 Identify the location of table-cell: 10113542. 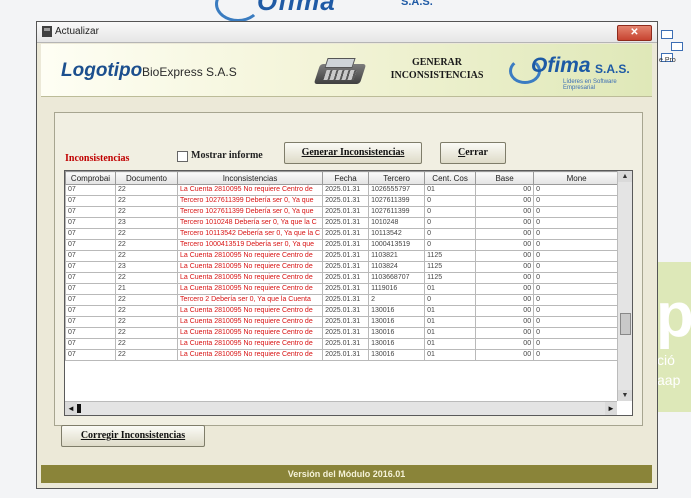
(397, 234).